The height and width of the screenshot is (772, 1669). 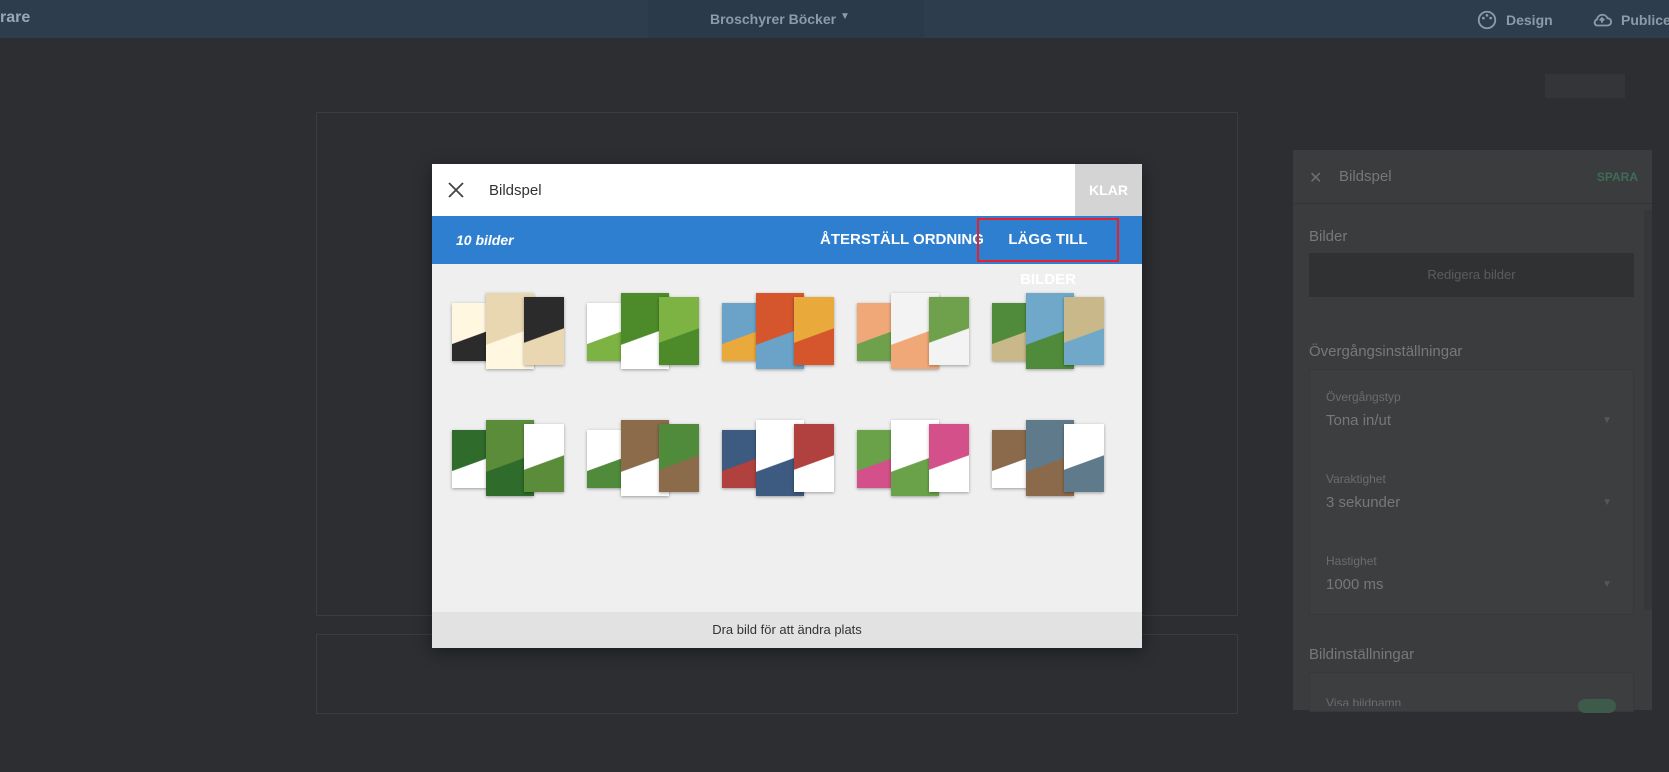 I want to click on image-settings-heading: Bildinställningar, so click(x=1362, y=654).